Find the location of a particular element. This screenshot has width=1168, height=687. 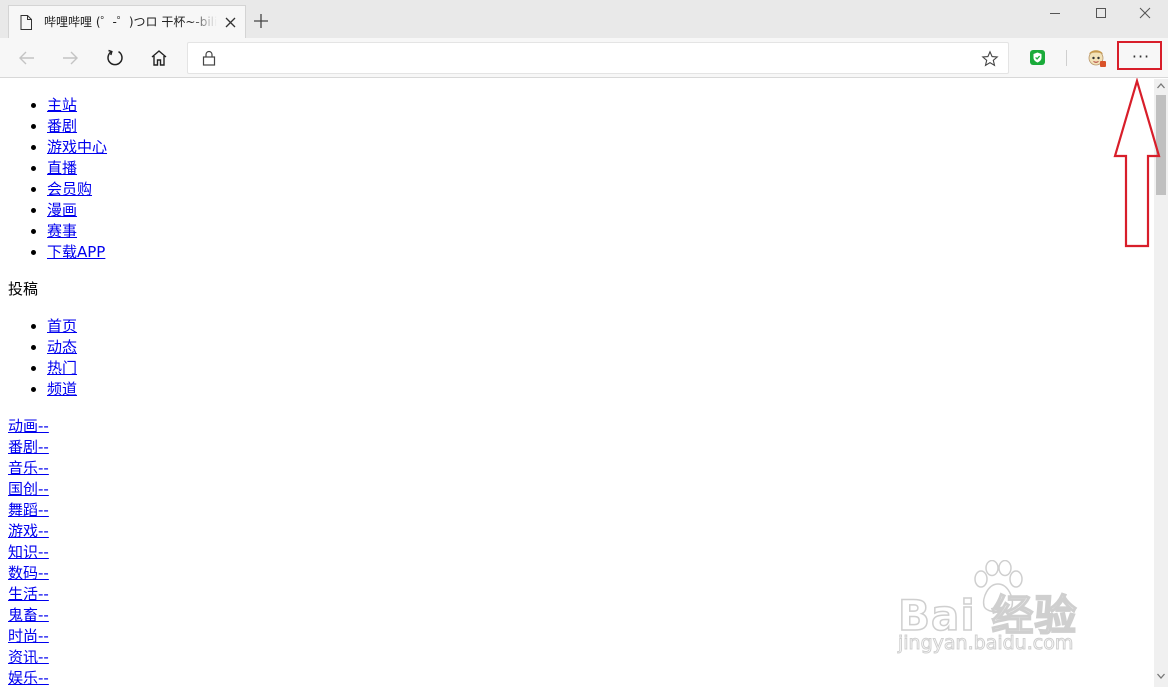

category-link: 娱乐-- is located at coordinates (28, 678).